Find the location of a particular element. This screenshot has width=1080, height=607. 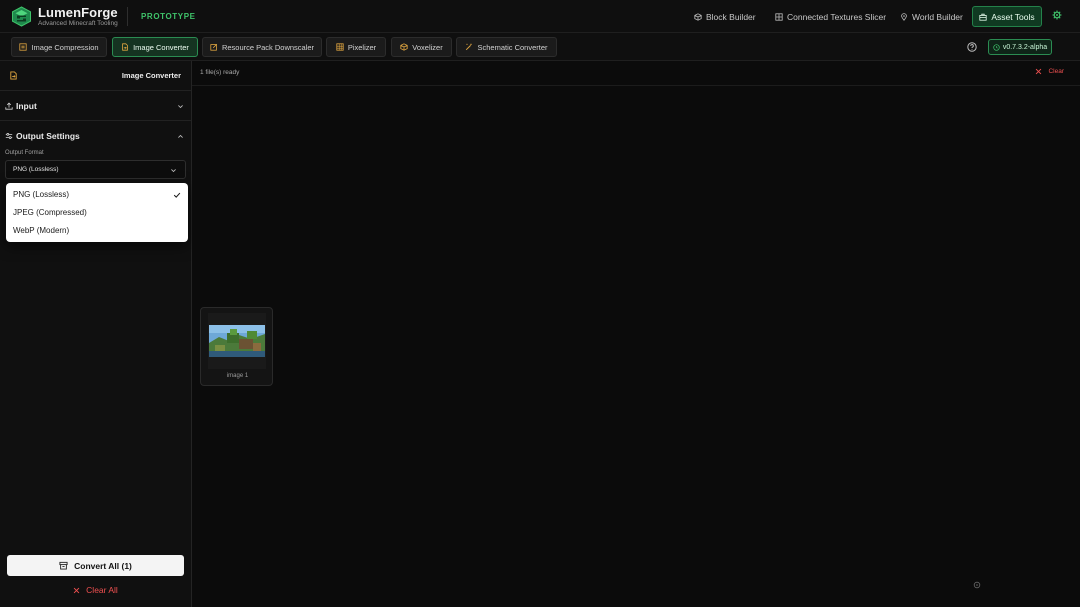

tab-pixelizer: Pixelizer is located at coordinates (356, 47).